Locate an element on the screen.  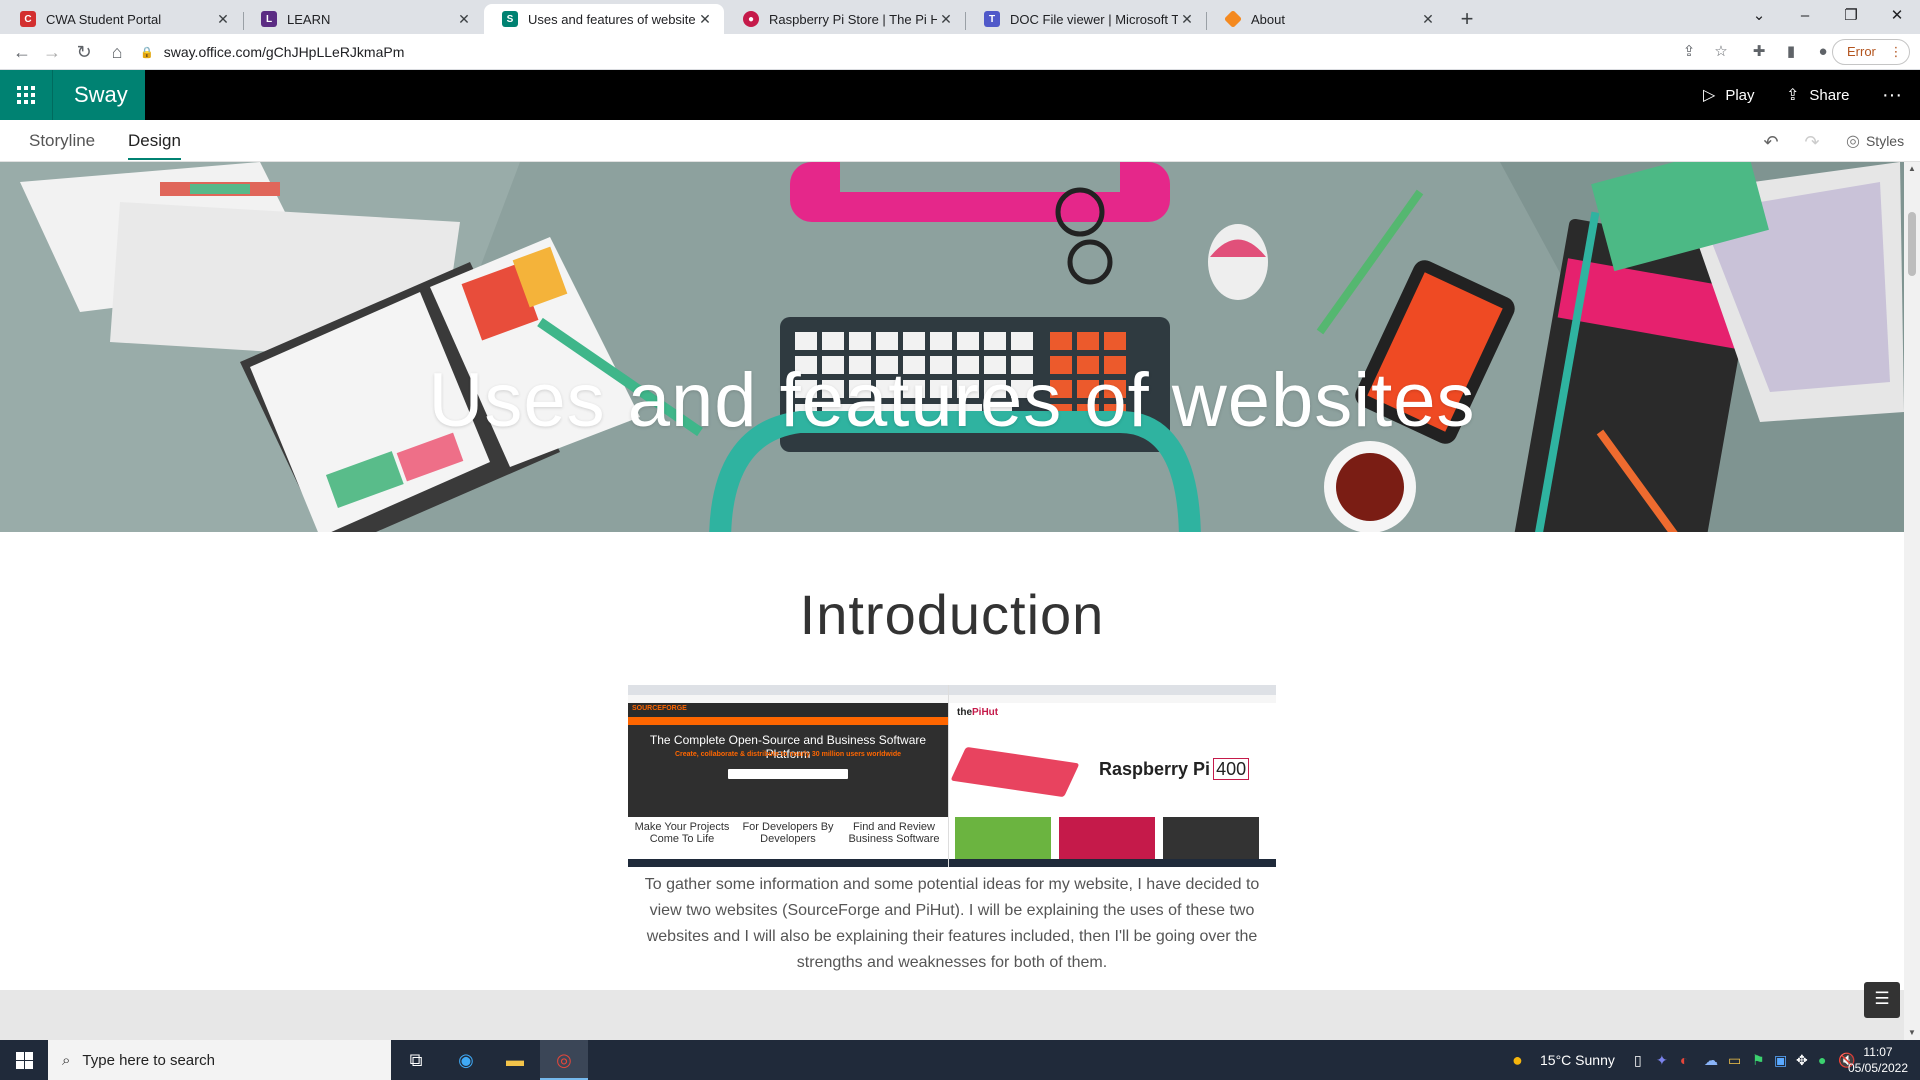
browser-tab-teams: T DOC File viewer | Microsoft Team ✕ is located at coordinates (1086, 19).